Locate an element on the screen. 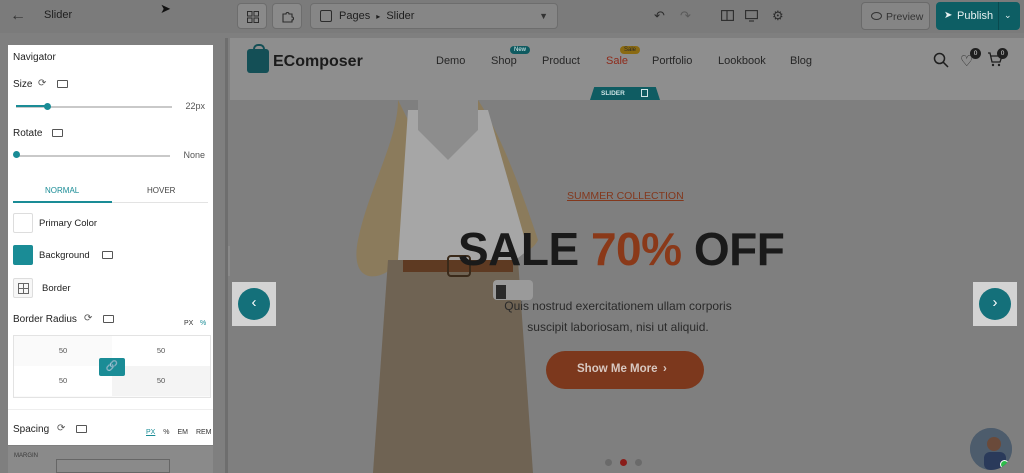 The image size is (1024, 473). gear-icon: ⚙ is located at coordinates (778, 15).